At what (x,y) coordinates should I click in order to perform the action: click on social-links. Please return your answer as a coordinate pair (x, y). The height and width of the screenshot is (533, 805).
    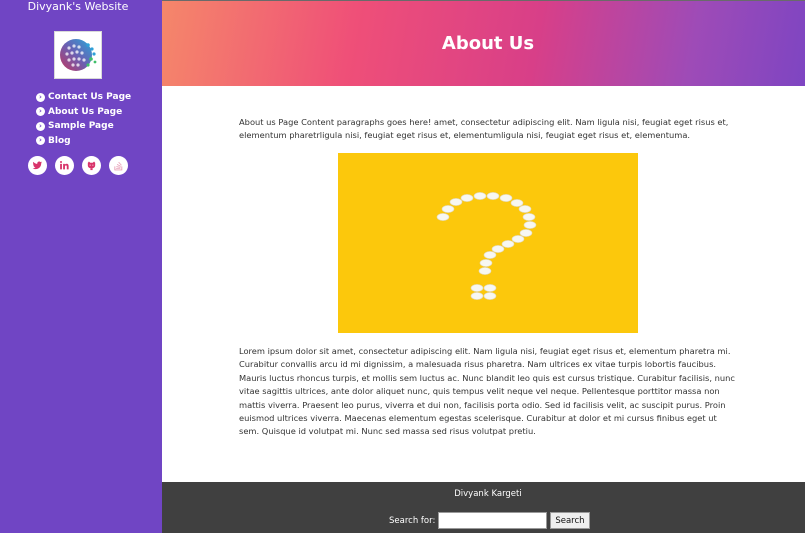
    Looking at the image, I should click on (82, 165).